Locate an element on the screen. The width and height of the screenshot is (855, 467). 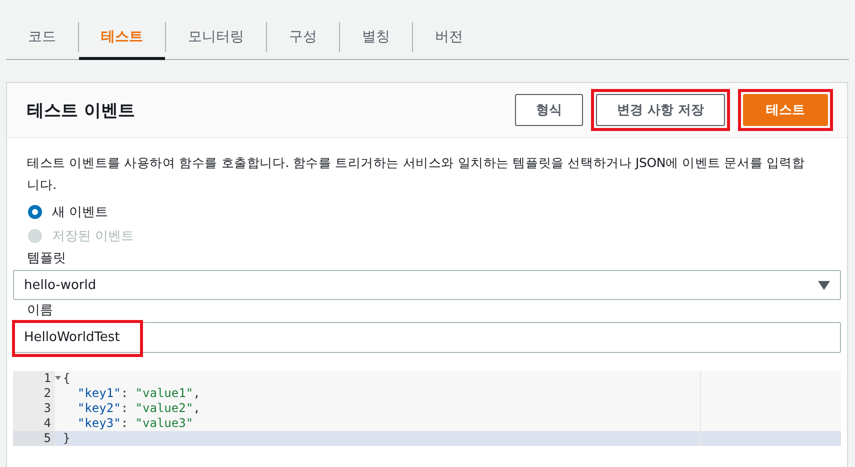
tab: 코드 is located at coordinates (42, 36).